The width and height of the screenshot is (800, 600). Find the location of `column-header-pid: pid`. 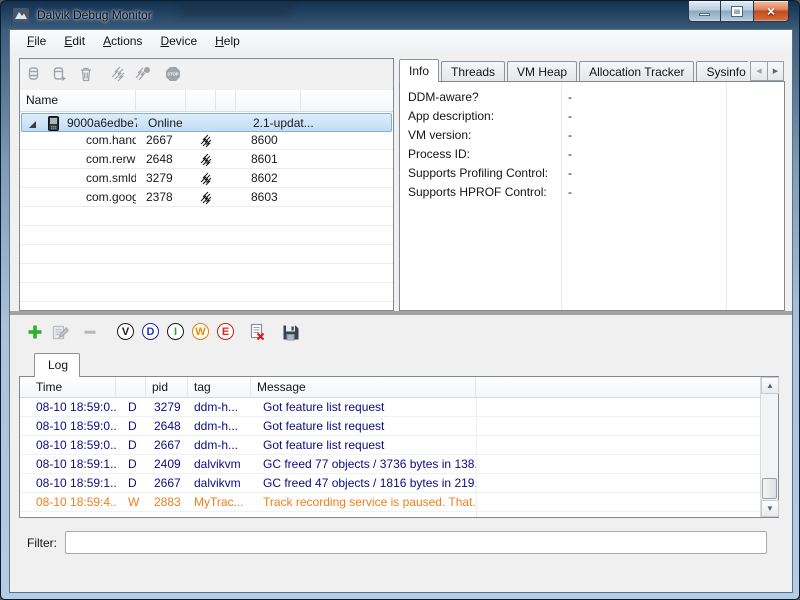

column-header-pid: pid is located at coordinates (167, 387).